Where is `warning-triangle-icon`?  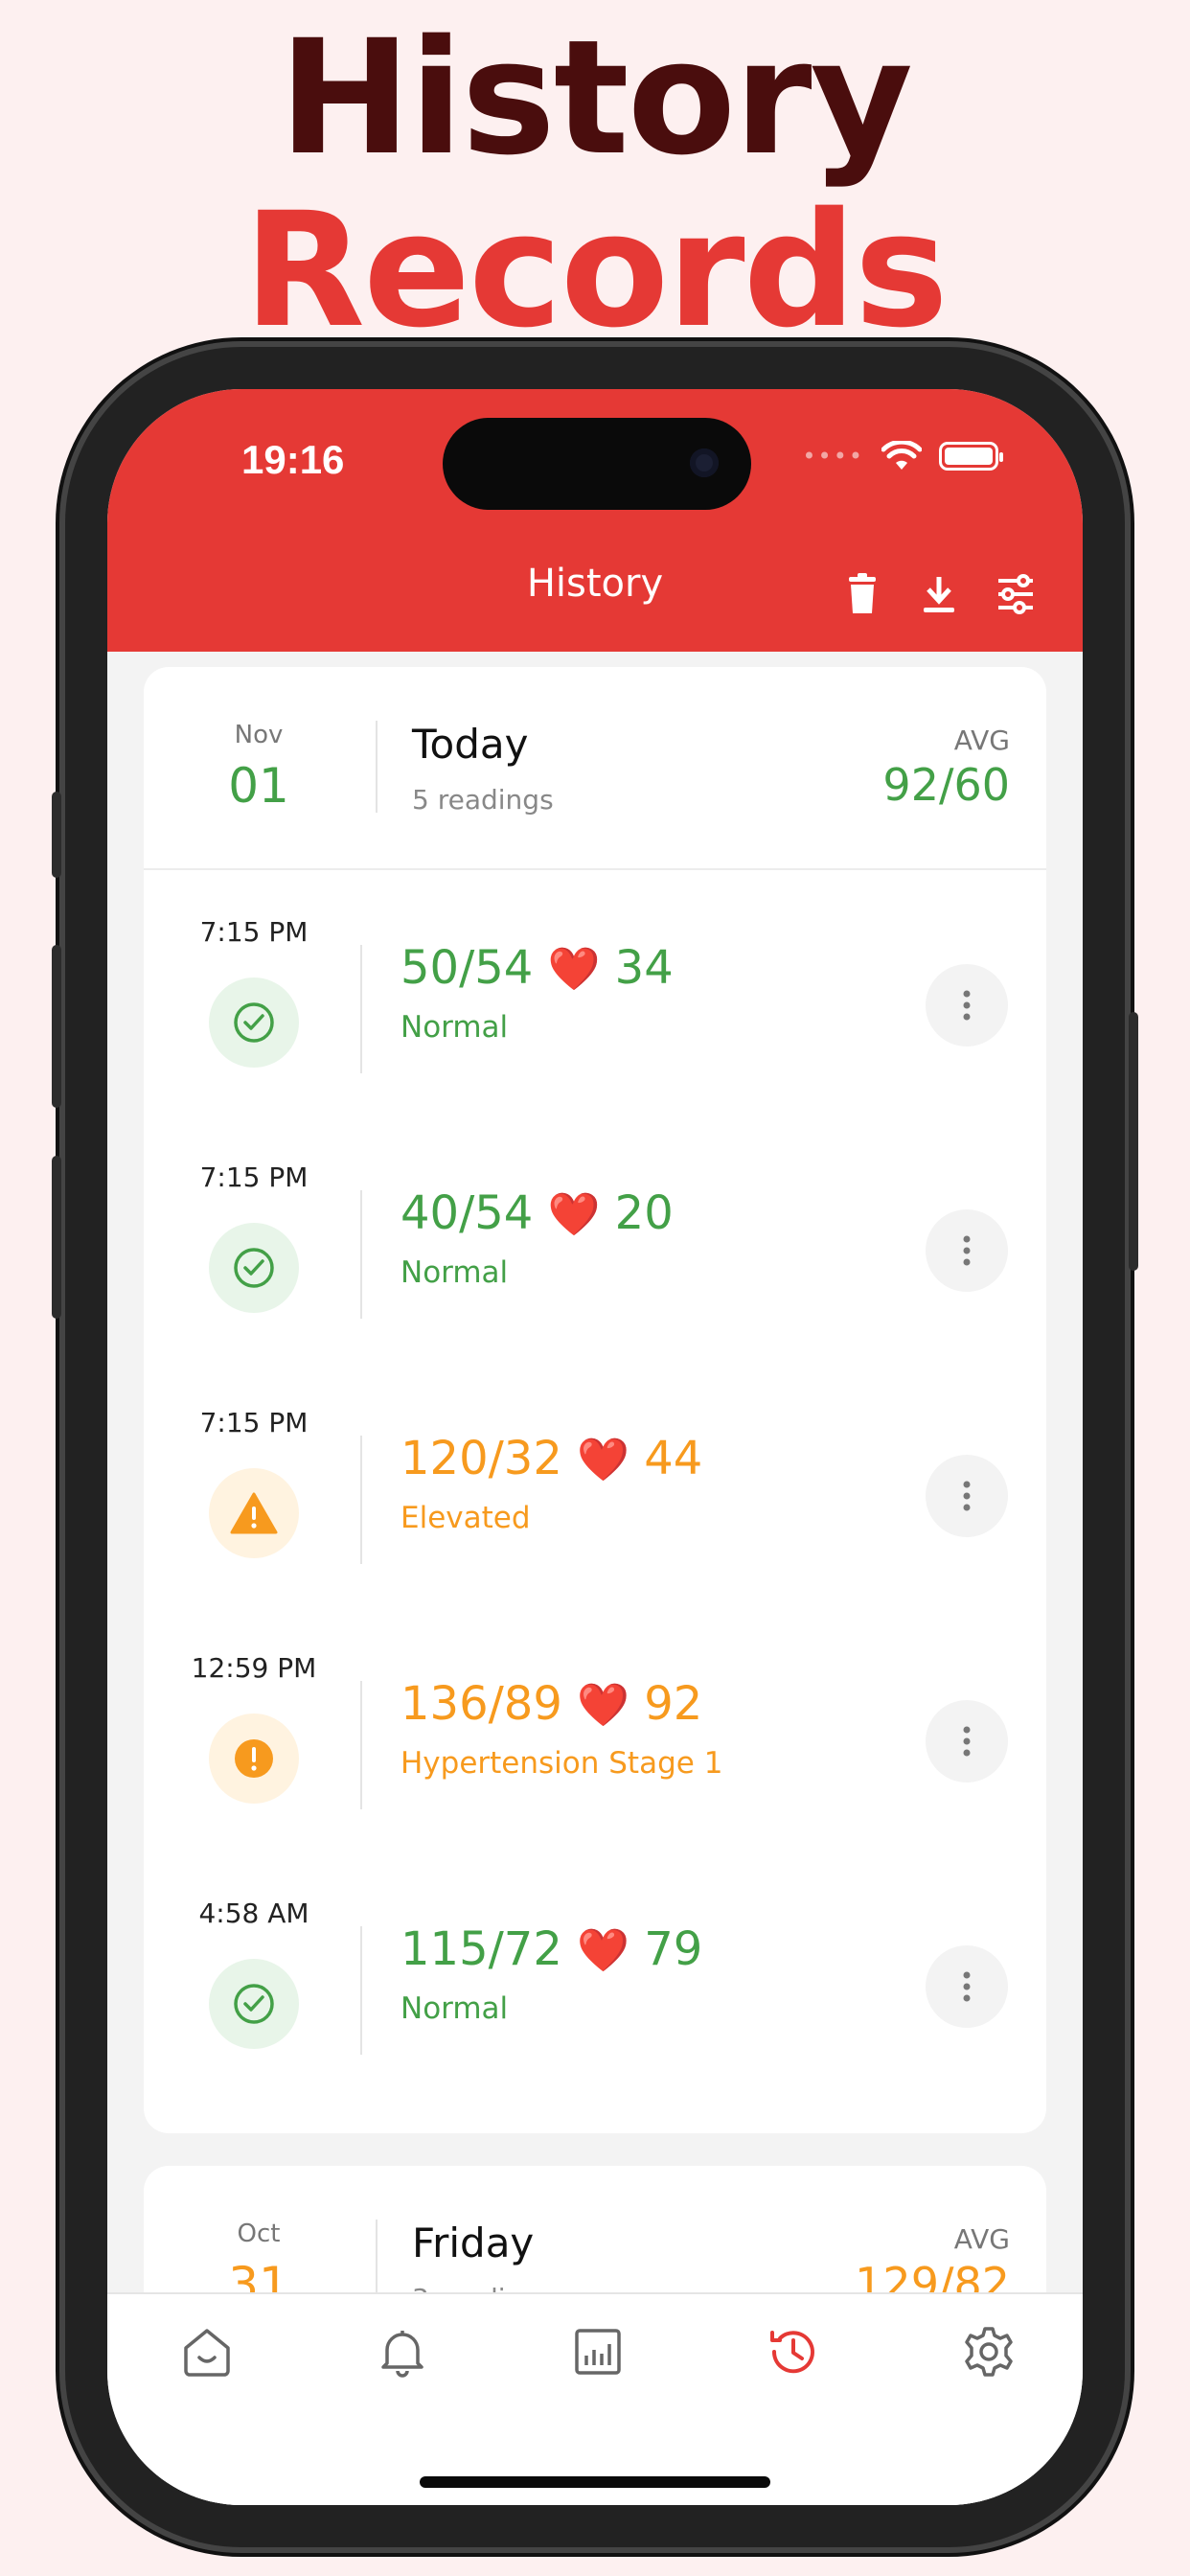
warning-triangle-icon is located at coordinates (254, 1513).